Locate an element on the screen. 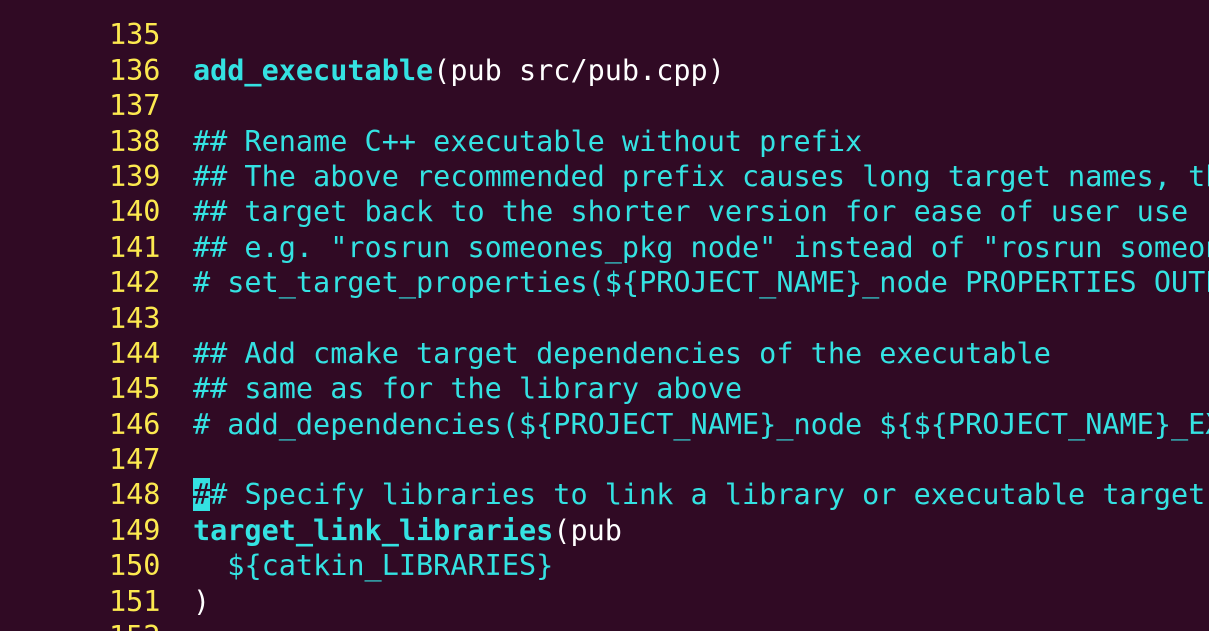  line-number: 139 is located at coordinates (134, 176).